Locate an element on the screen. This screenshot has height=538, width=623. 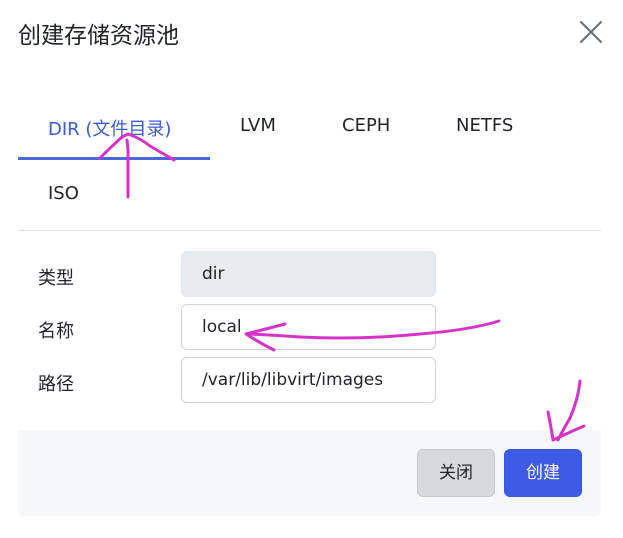
arrow-up-annotation is located at coordinates (137, 165).